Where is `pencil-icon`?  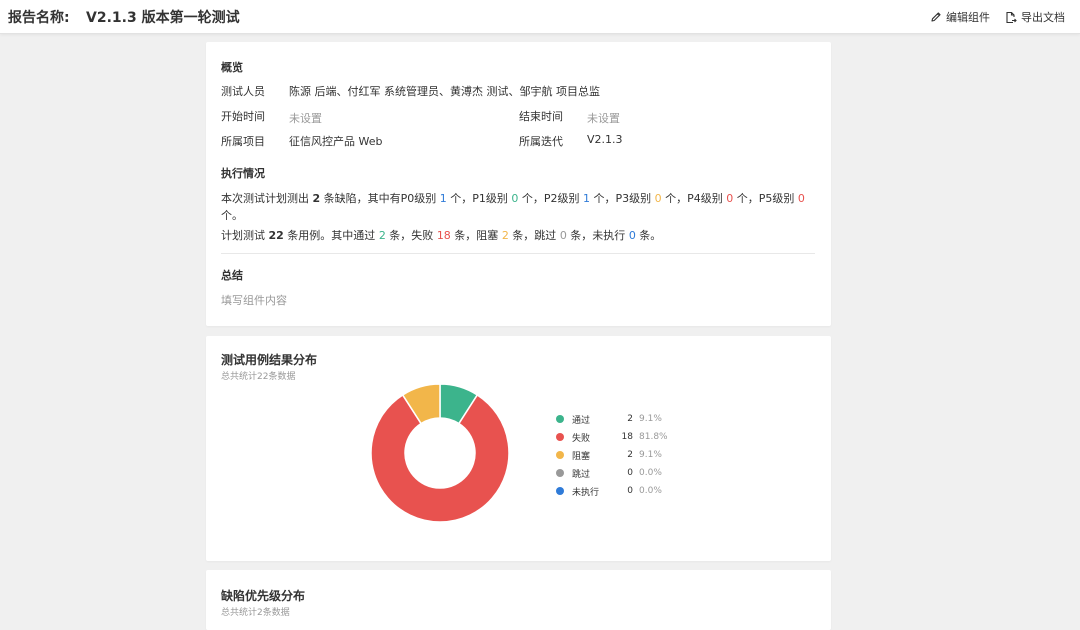 pencil-icon is located at coordinates (936, 17).